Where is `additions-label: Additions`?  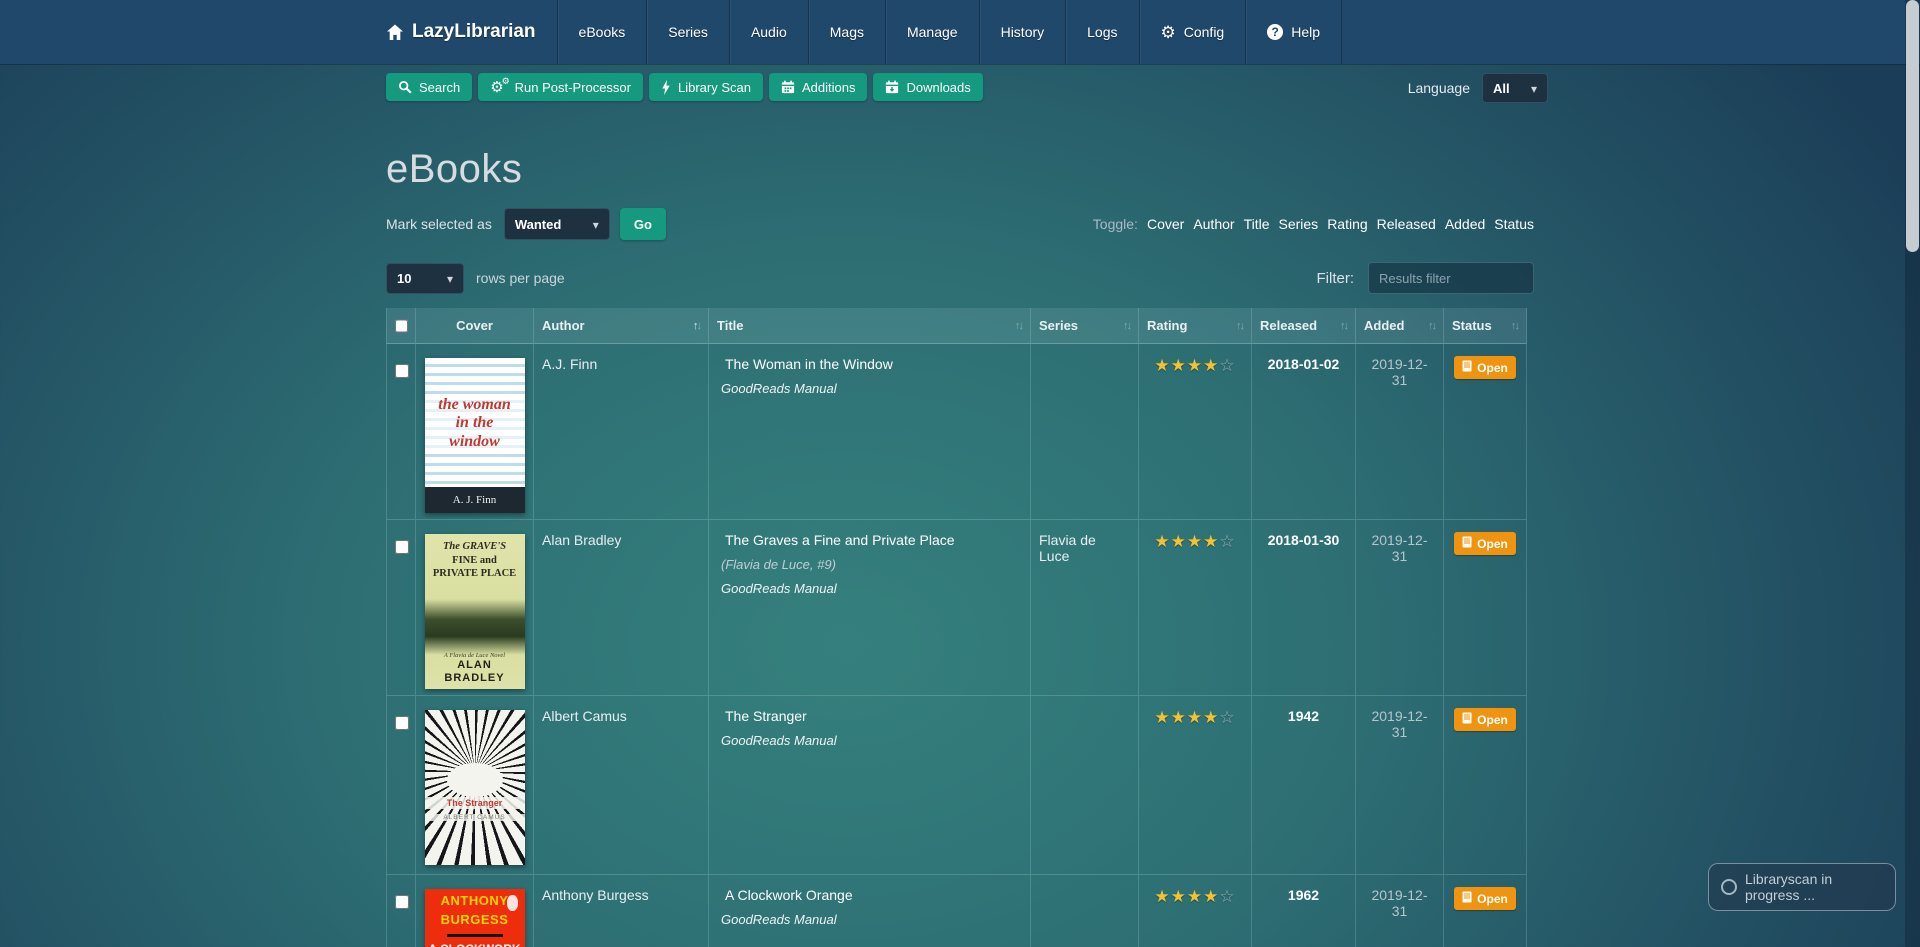
additions-label: Additions is located at coordinates (828, 87).